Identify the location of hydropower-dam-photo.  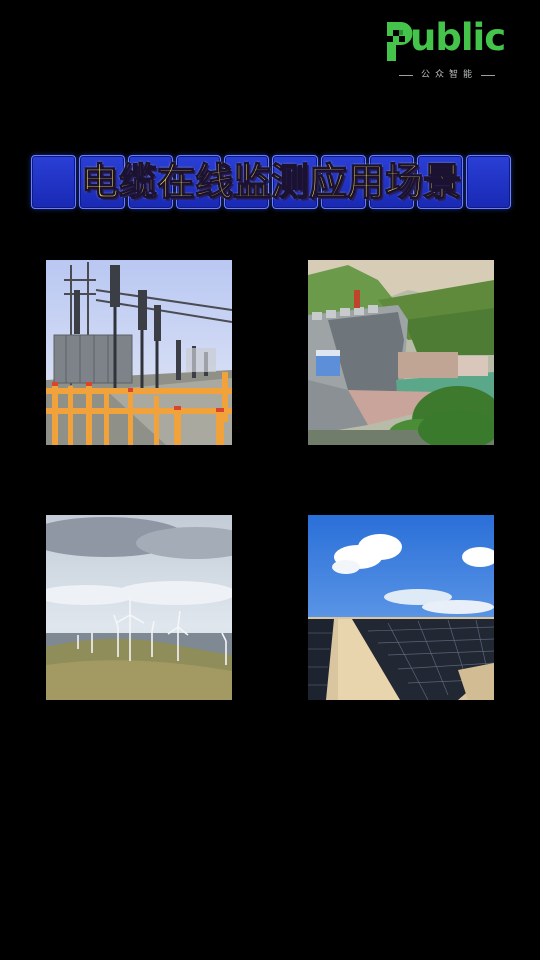
(401, 352).